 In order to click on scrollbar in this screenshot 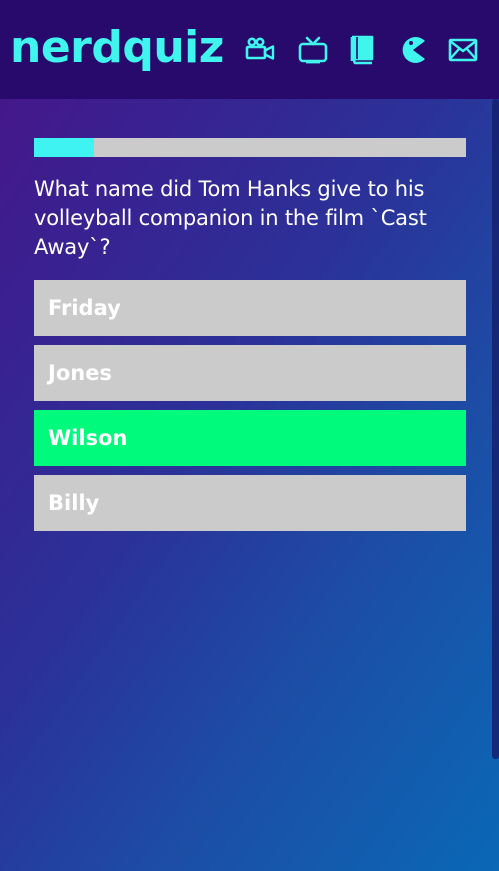, I will do `click(495, 429)`.